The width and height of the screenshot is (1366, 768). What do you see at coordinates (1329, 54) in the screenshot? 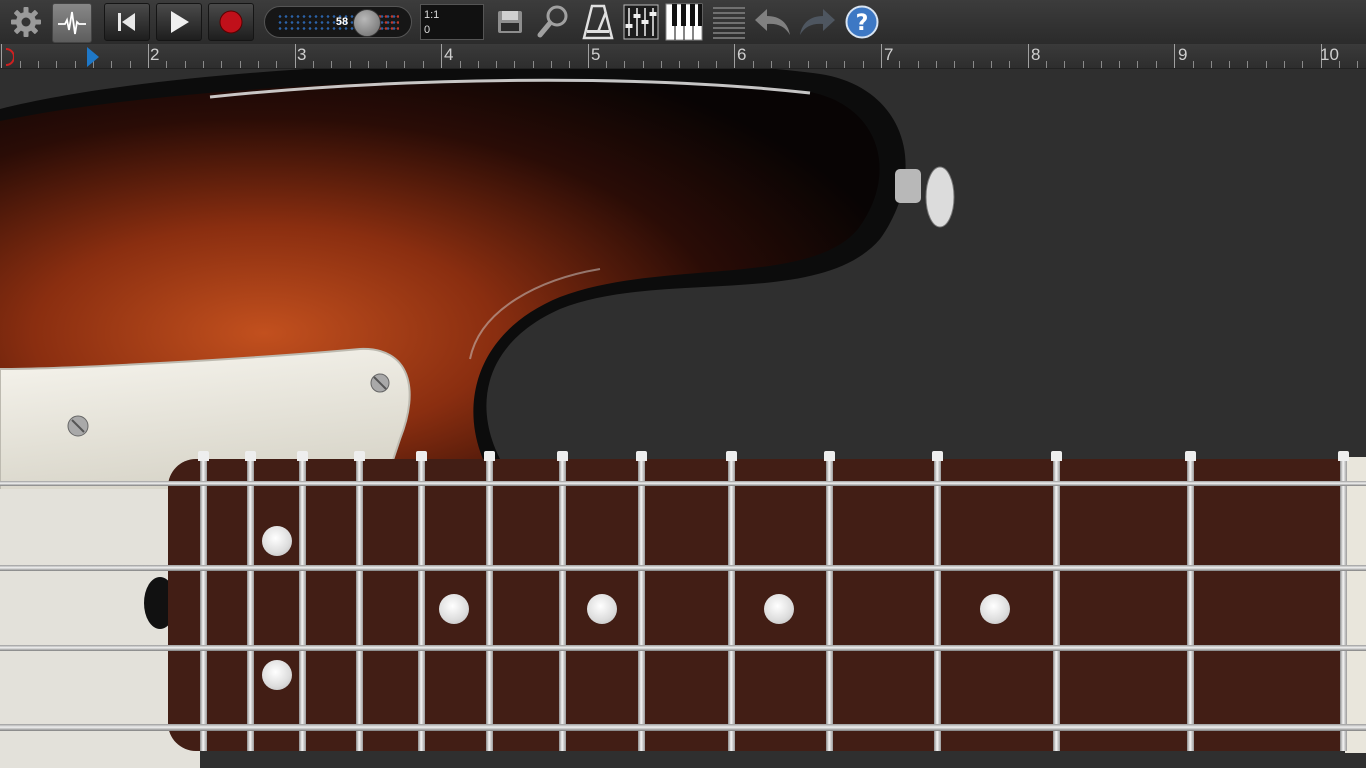
I see `ruler-label-10: 10` at bounding box center [1329, 54].